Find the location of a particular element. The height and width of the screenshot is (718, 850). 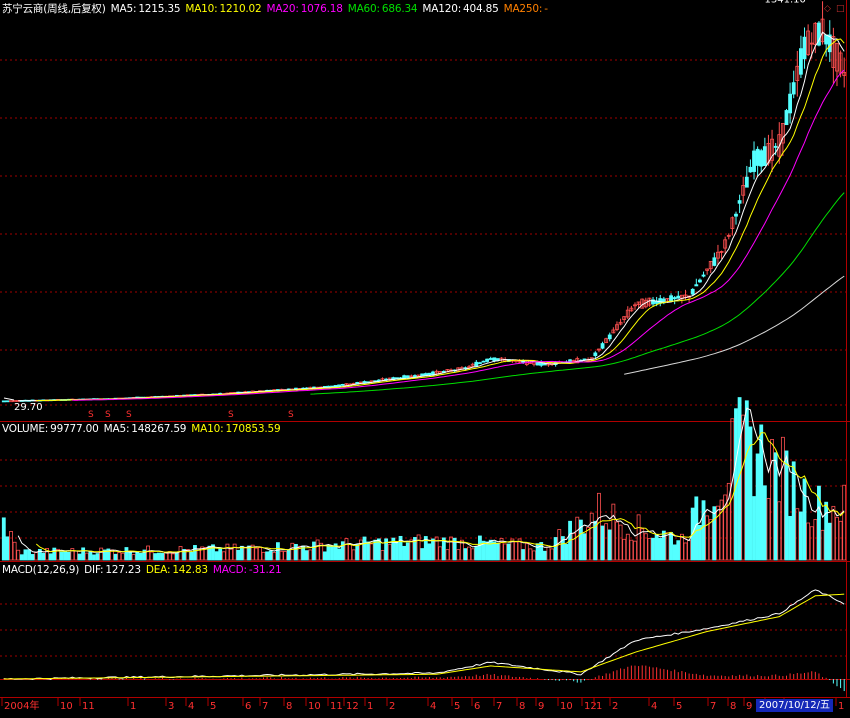

time-axis-label: 6 is located at coordinates (477, 706).